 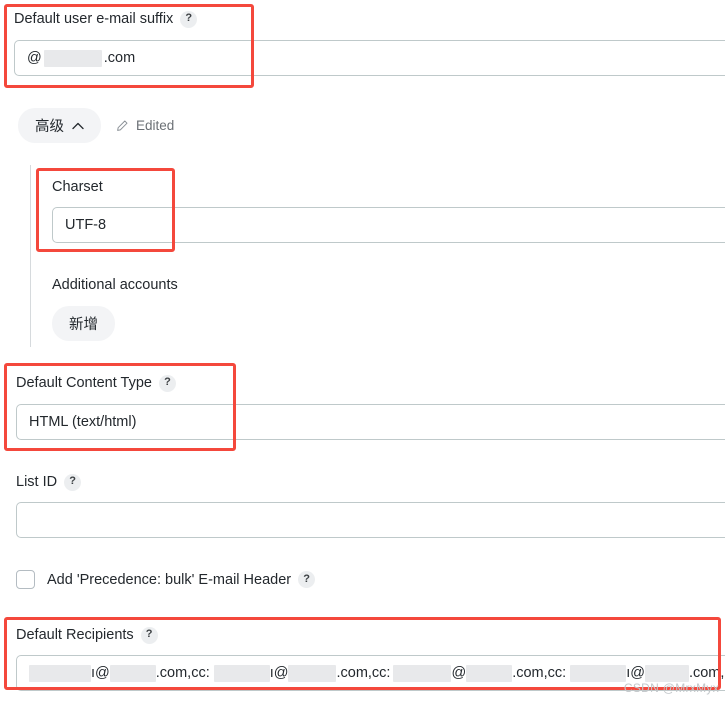 I want to click on edited-indicator: Edited, so click(x=144, y=125).